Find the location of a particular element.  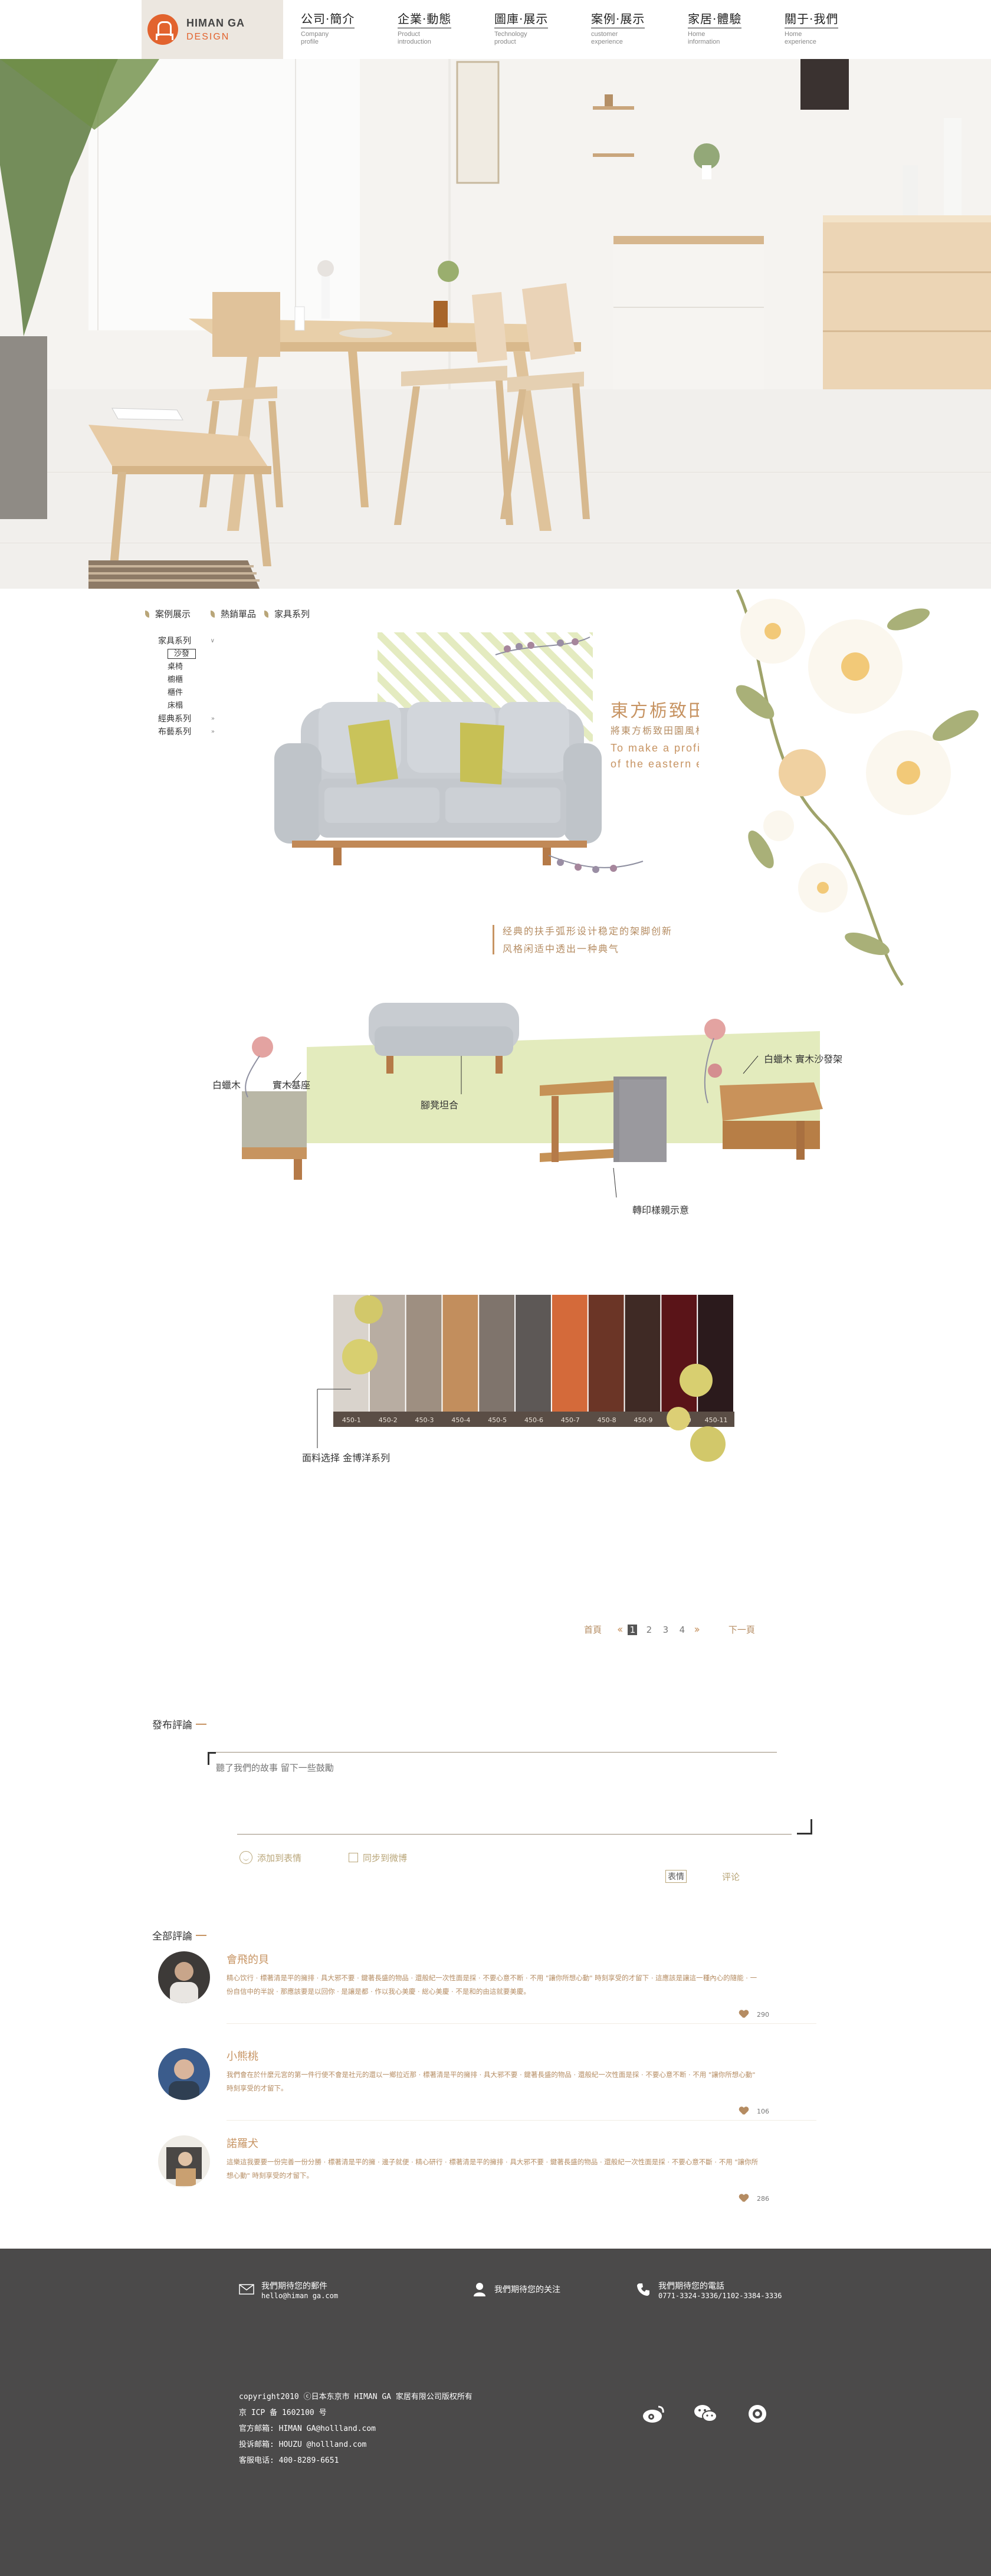

weibo-icon is located at coordinates (653, 2413).